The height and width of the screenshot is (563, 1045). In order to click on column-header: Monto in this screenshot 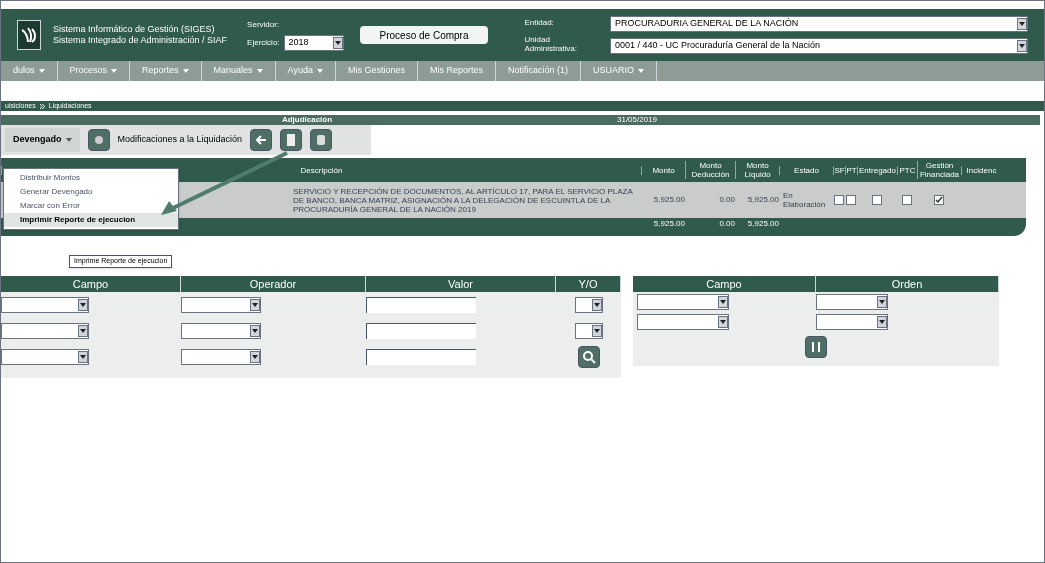, I will do `click(663, 170)`.